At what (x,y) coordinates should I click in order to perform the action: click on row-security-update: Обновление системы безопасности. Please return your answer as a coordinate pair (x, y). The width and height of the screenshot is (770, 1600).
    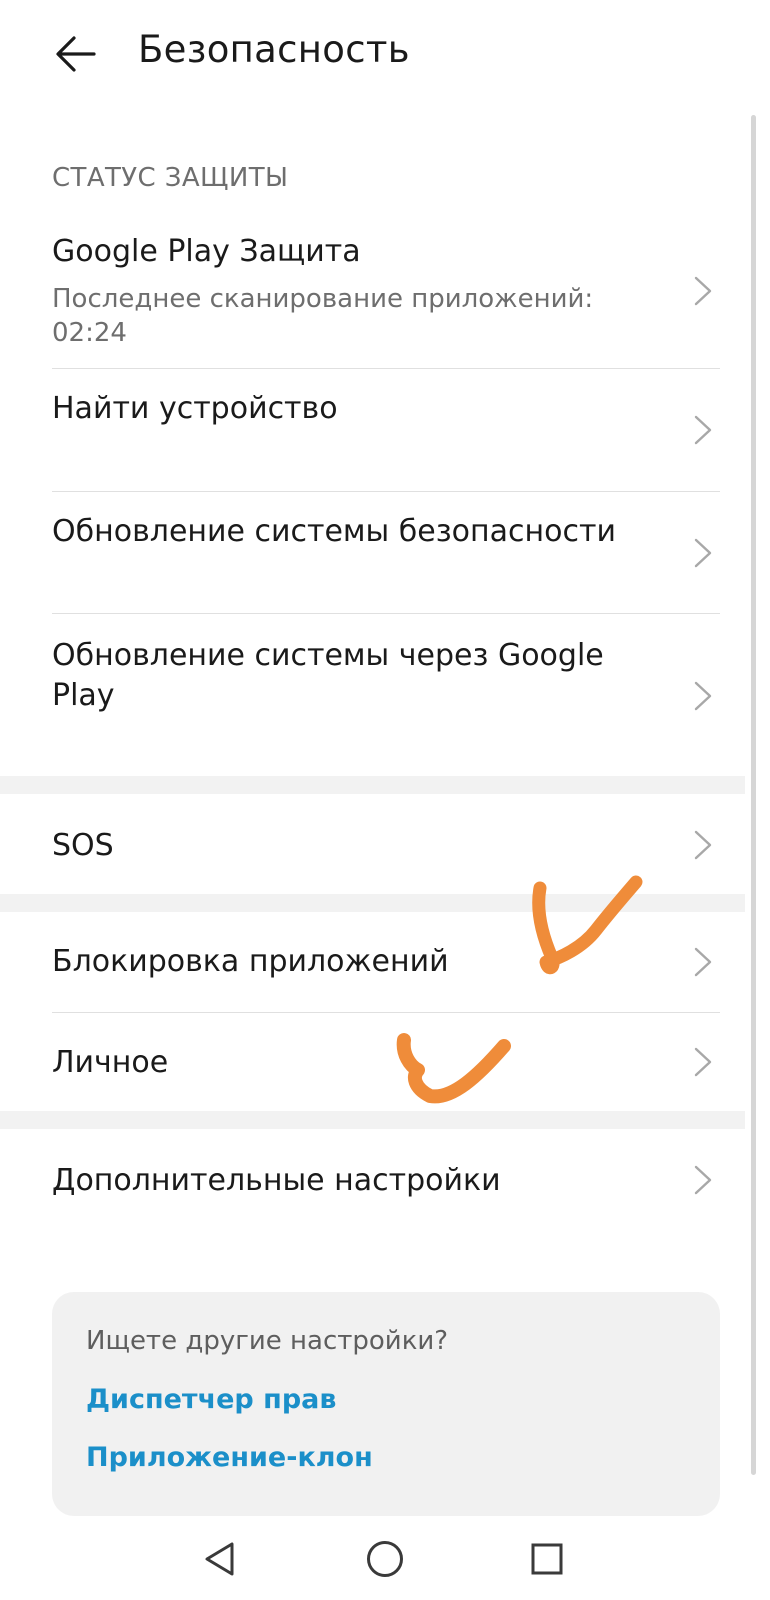
    Looking at the image, I should click on (372, 553).